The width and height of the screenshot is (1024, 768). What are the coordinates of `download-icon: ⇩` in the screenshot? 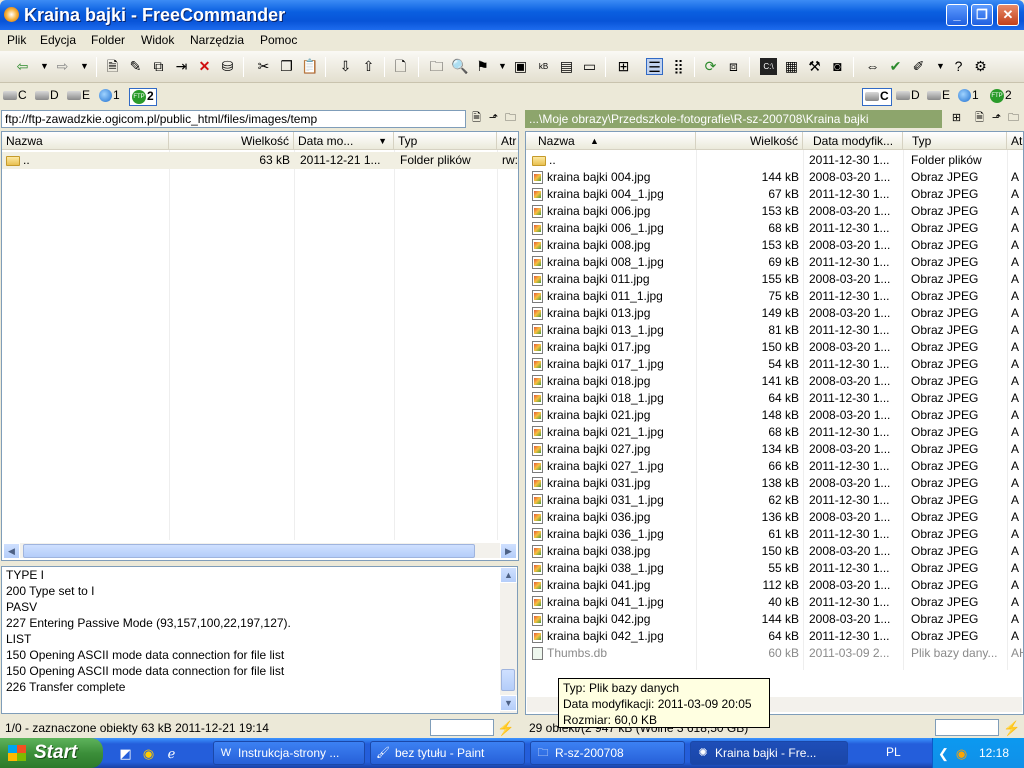 It's located at (345, 66).